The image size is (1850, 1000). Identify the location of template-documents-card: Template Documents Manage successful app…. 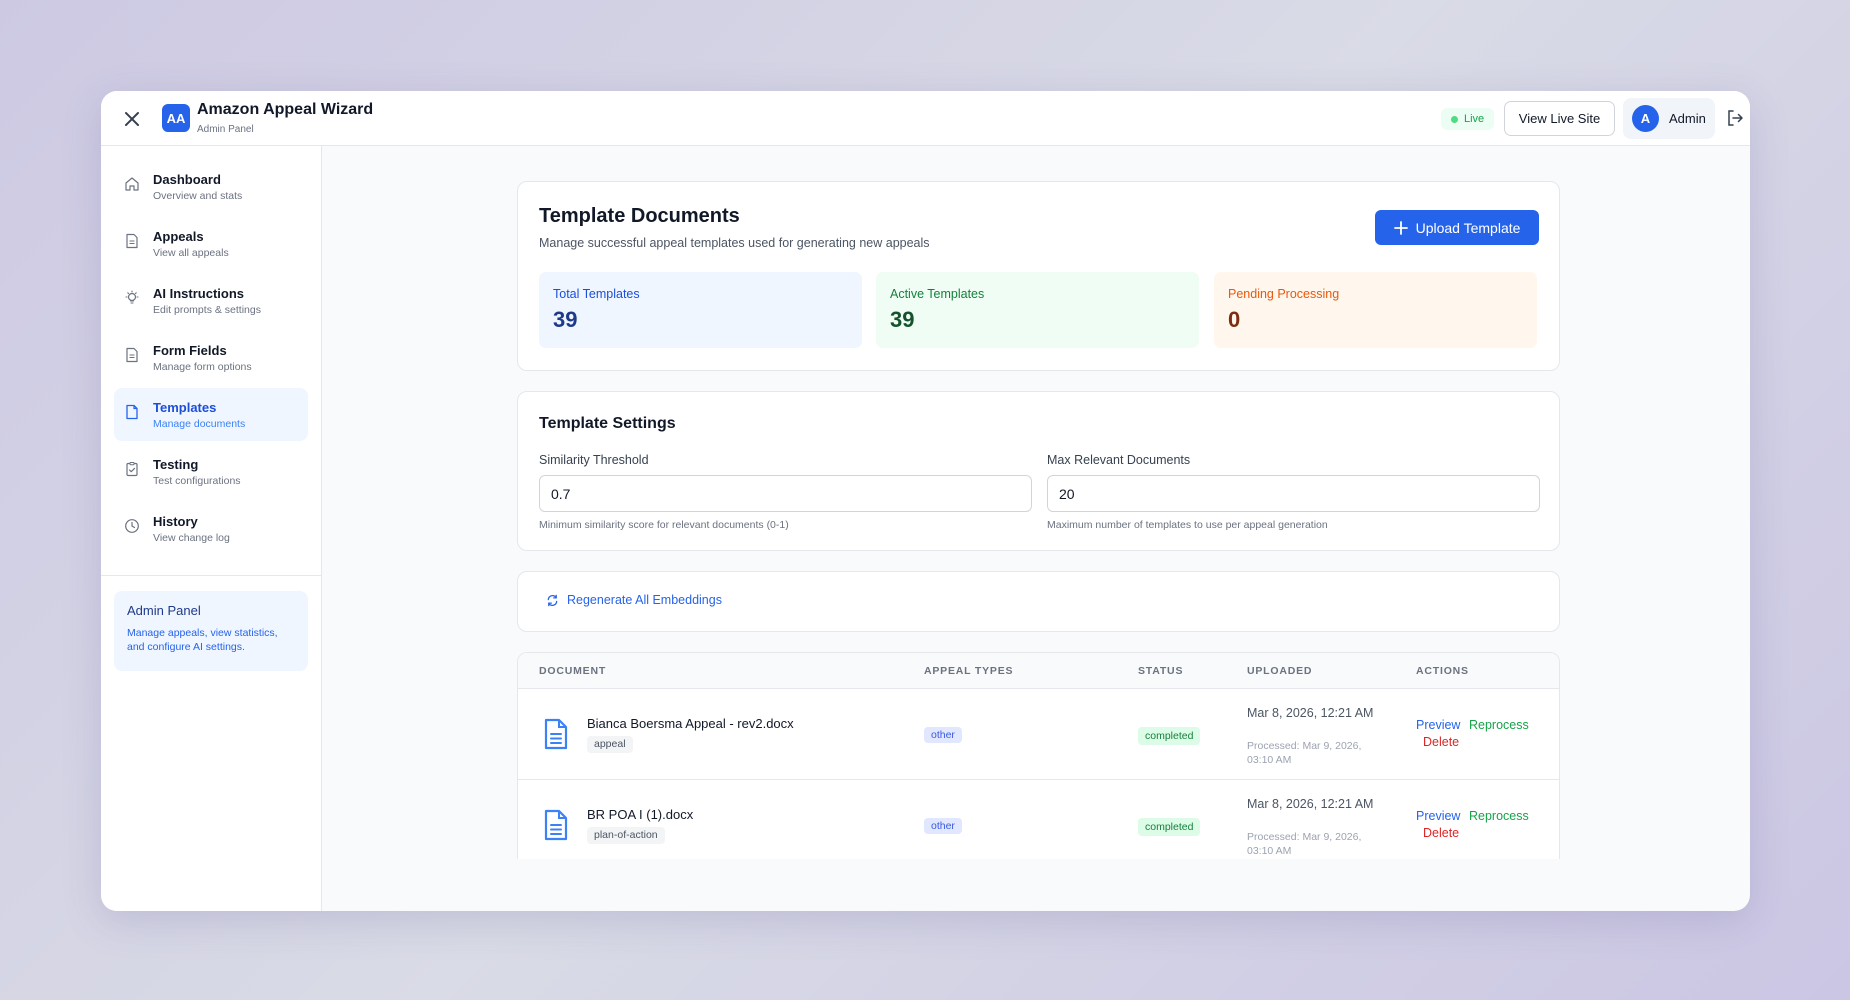
(1038, 276).